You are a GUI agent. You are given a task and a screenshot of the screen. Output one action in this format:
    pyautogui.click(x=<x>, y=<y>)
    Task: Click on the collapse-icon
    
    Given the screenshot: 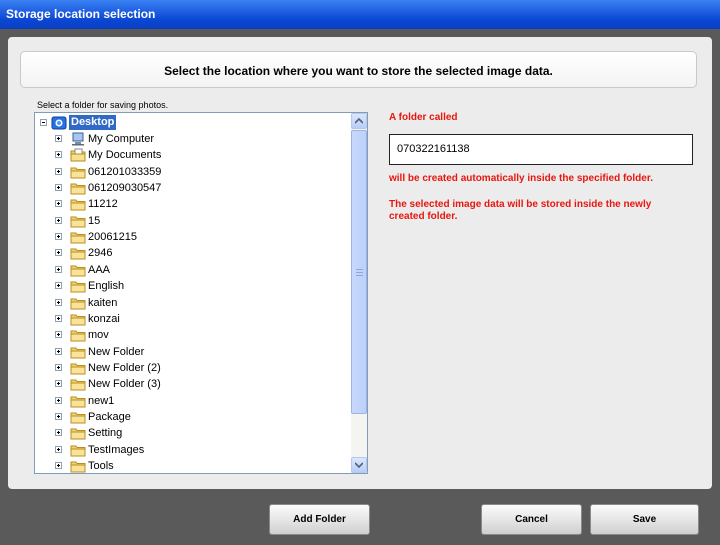 What is the action you would take?
    pyautogui.click(x=43, y=122)
    